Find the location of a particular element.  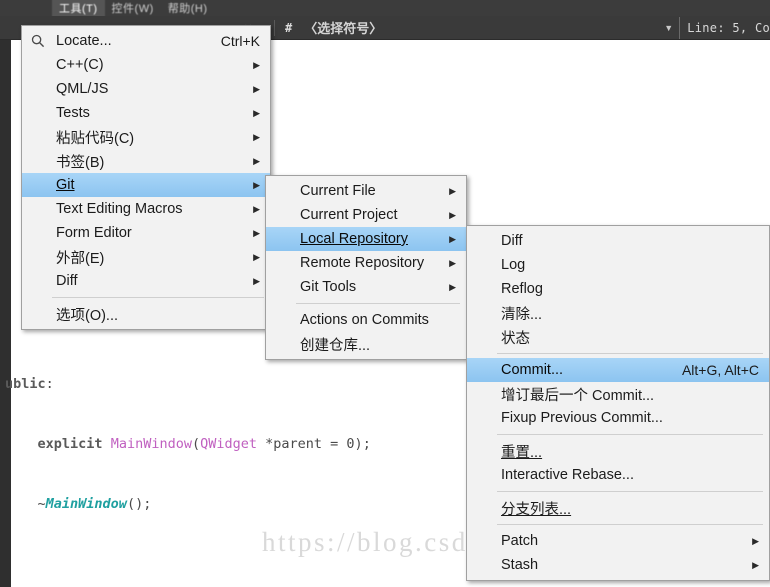

menu-item-label: Local Repository is located at coordinates (354, 239).